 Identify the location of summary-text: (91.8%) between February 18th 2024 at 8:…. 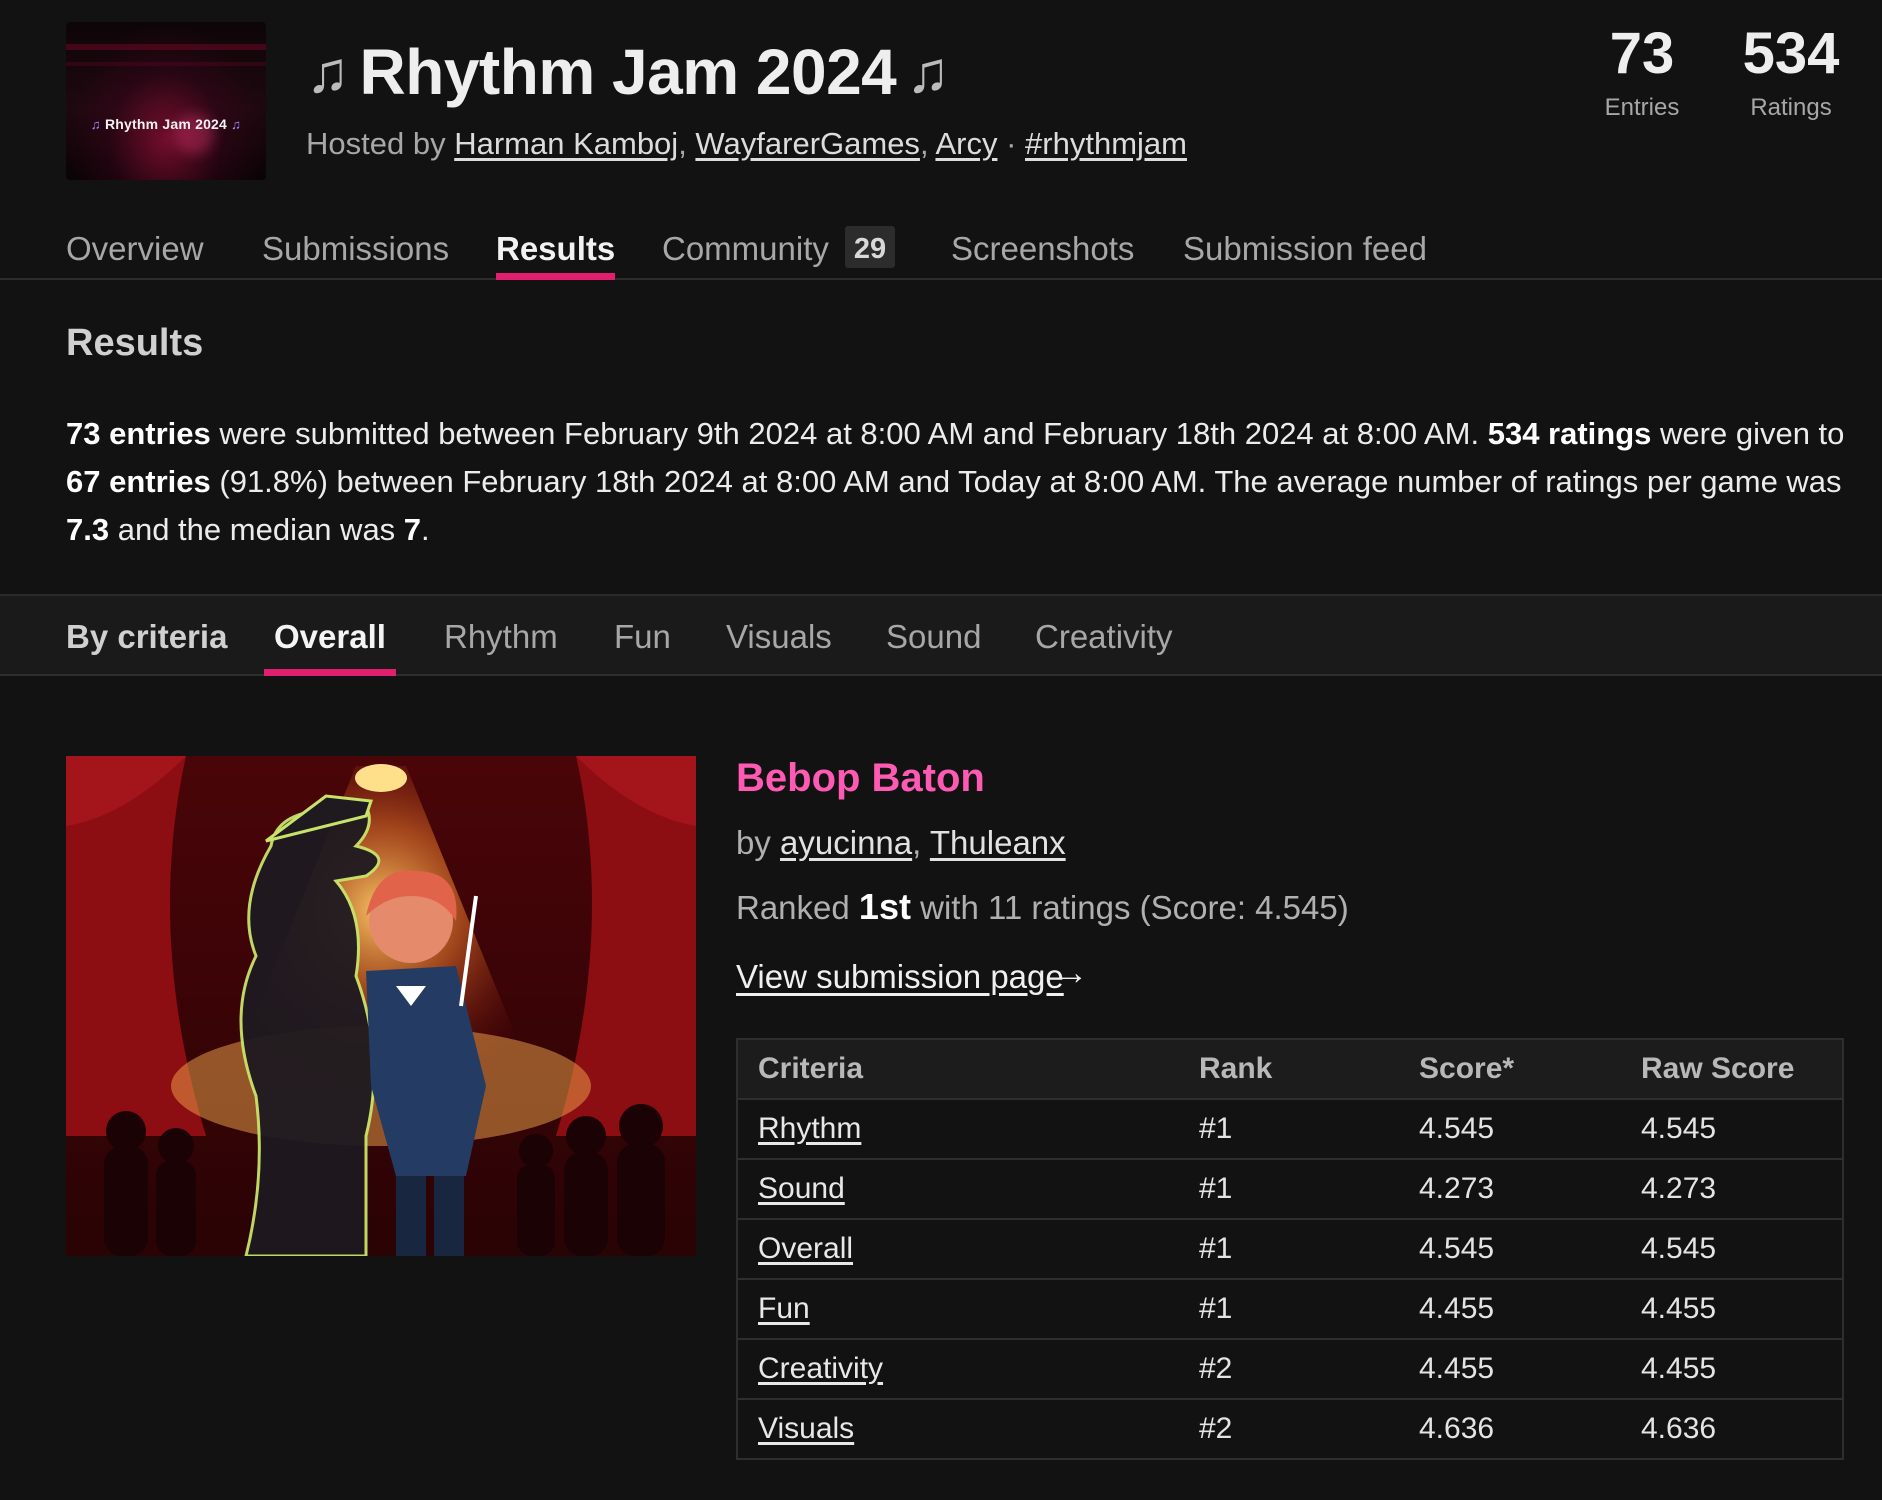
(1026, 481).